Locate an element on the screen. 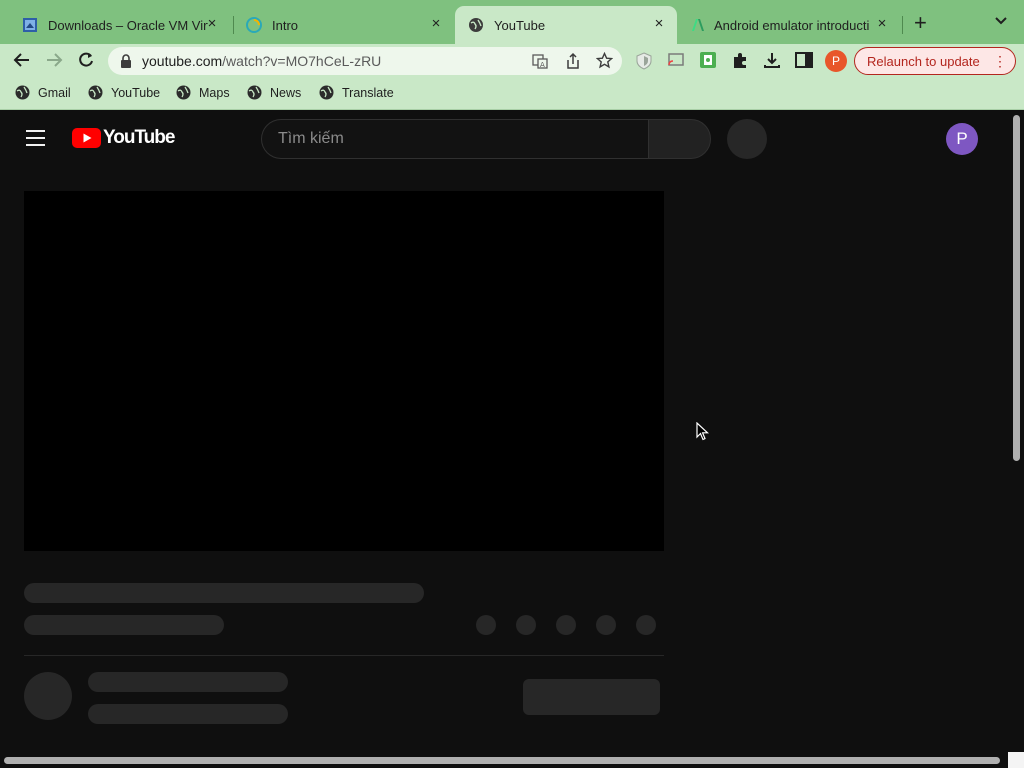 This screenshot has width=1024, height=768. back-arrow-icon is located at coordinates (22, 60).